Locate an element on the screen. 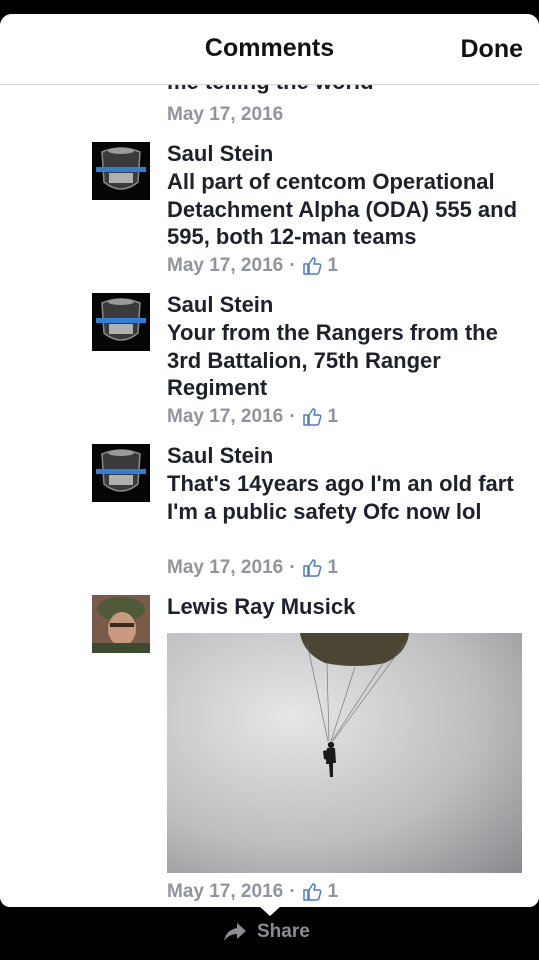 The image size is (539, 960). comments-header: Comments Done is located at coordinates (269, 49).